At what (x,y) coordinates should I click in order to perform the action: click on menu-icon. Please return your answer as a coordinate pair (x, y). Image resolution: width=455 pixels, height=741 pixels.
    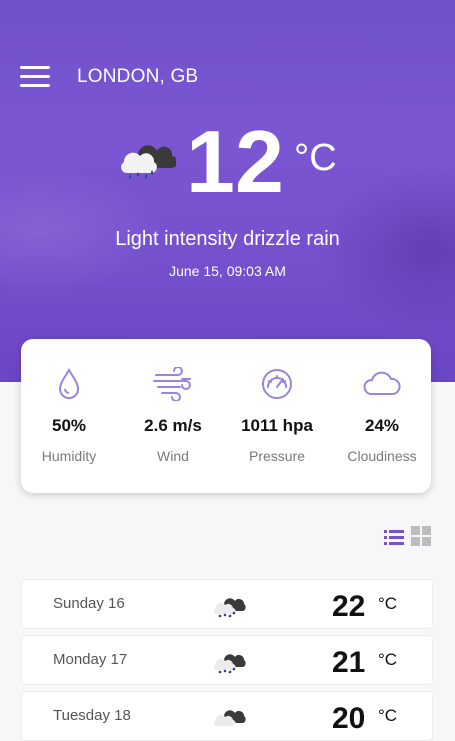
    Looking at the image, I should click on (36, 77).